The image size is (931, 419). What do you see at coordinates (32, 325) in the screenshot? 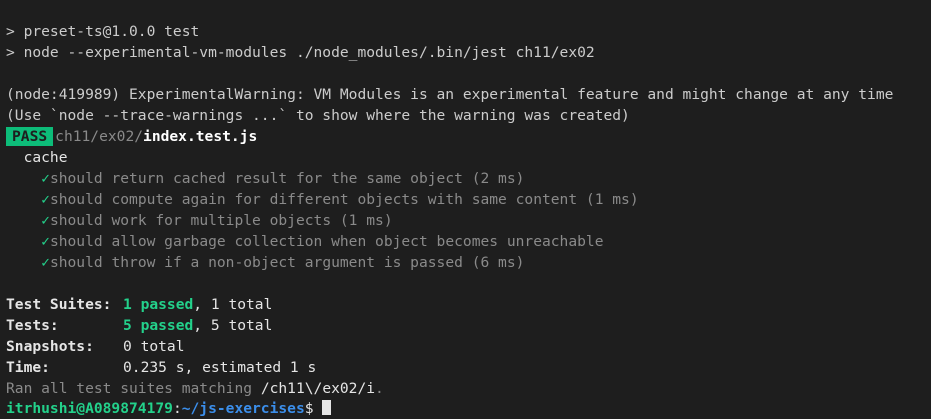
I see `summary-tests-label: Tests:` at bounding box center [32, 325].